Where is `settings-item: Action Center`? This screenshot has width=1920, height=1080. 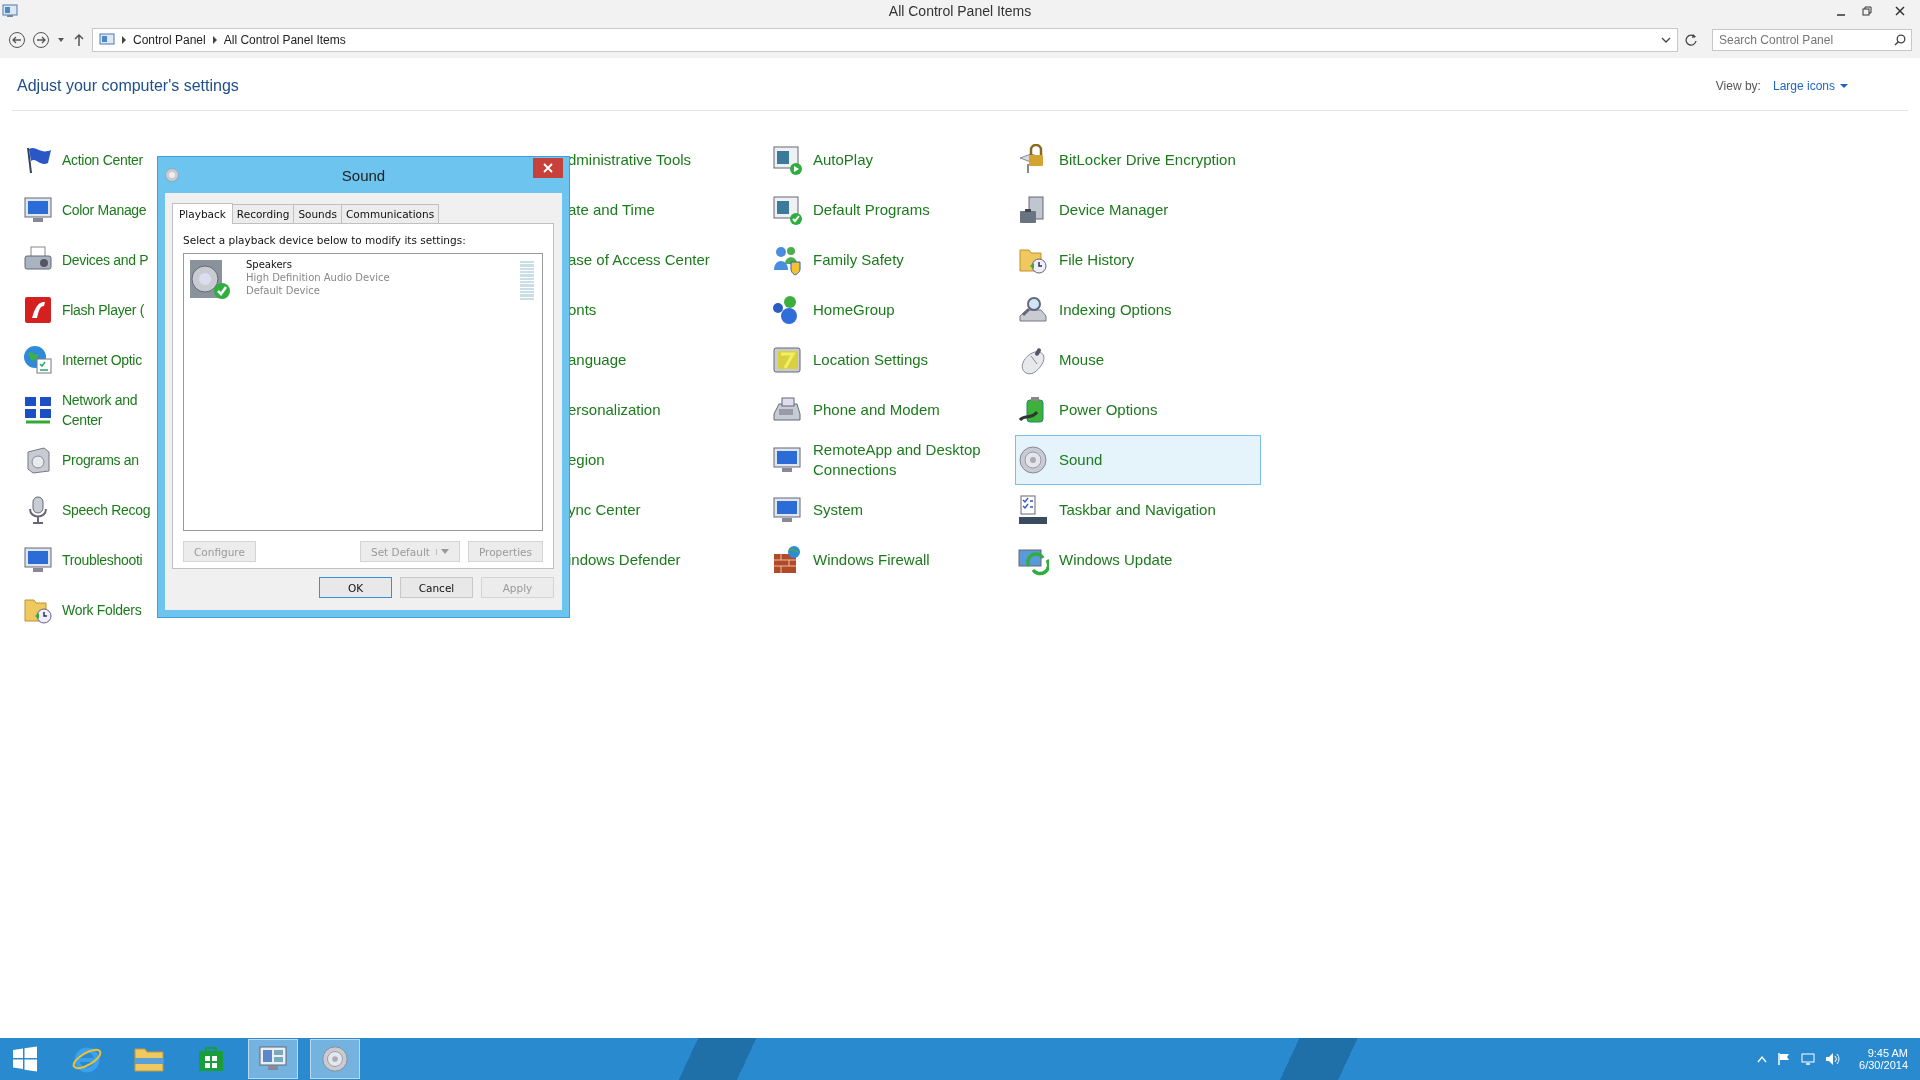 settings-item: Action Center is located at coordinates (88, 160).